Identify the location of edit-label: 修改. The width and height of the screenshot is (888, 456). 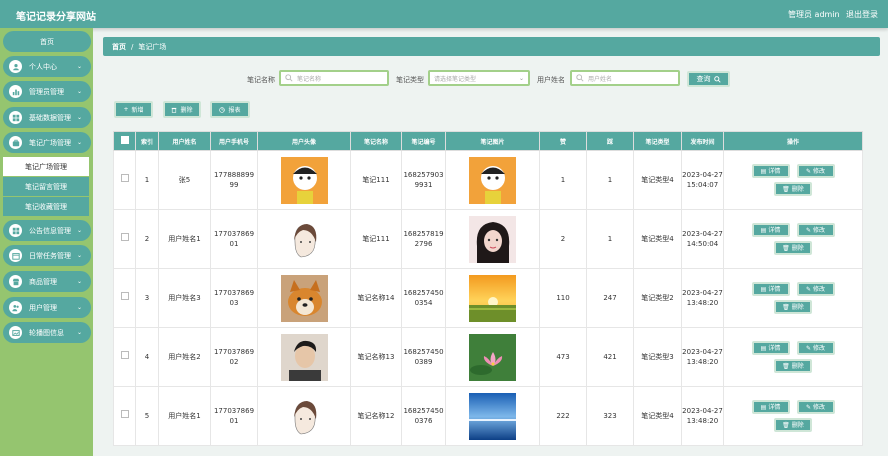
(819, 230).